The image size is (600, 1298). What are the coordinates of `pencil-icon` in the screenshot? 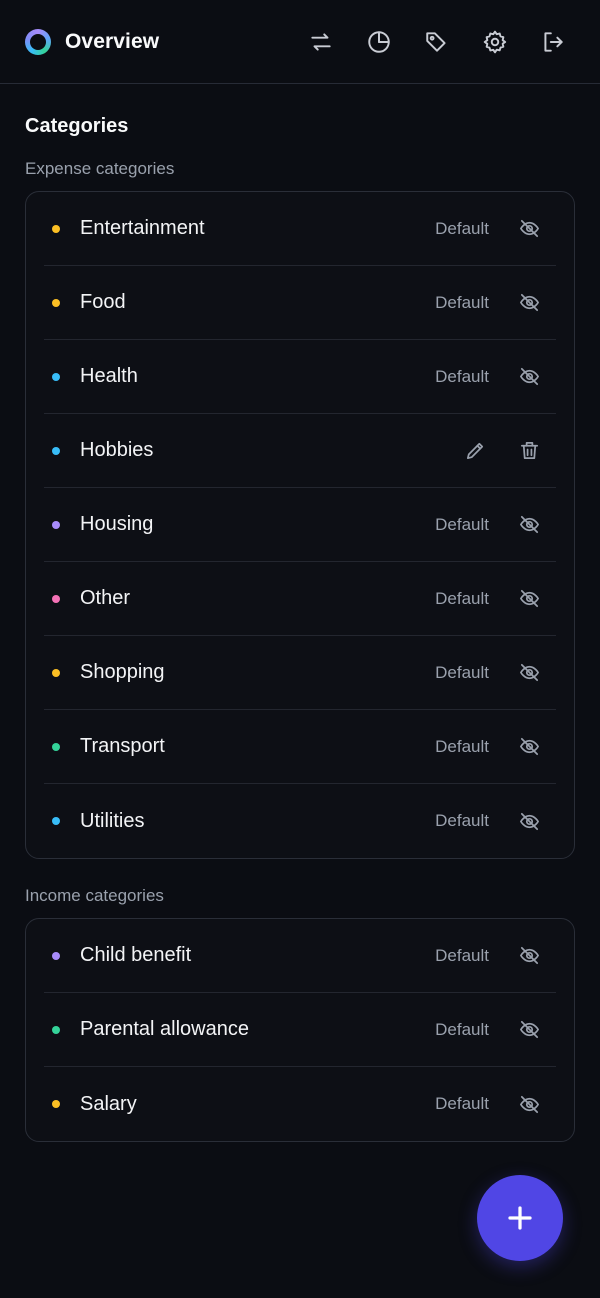 It's located at (475, 451).